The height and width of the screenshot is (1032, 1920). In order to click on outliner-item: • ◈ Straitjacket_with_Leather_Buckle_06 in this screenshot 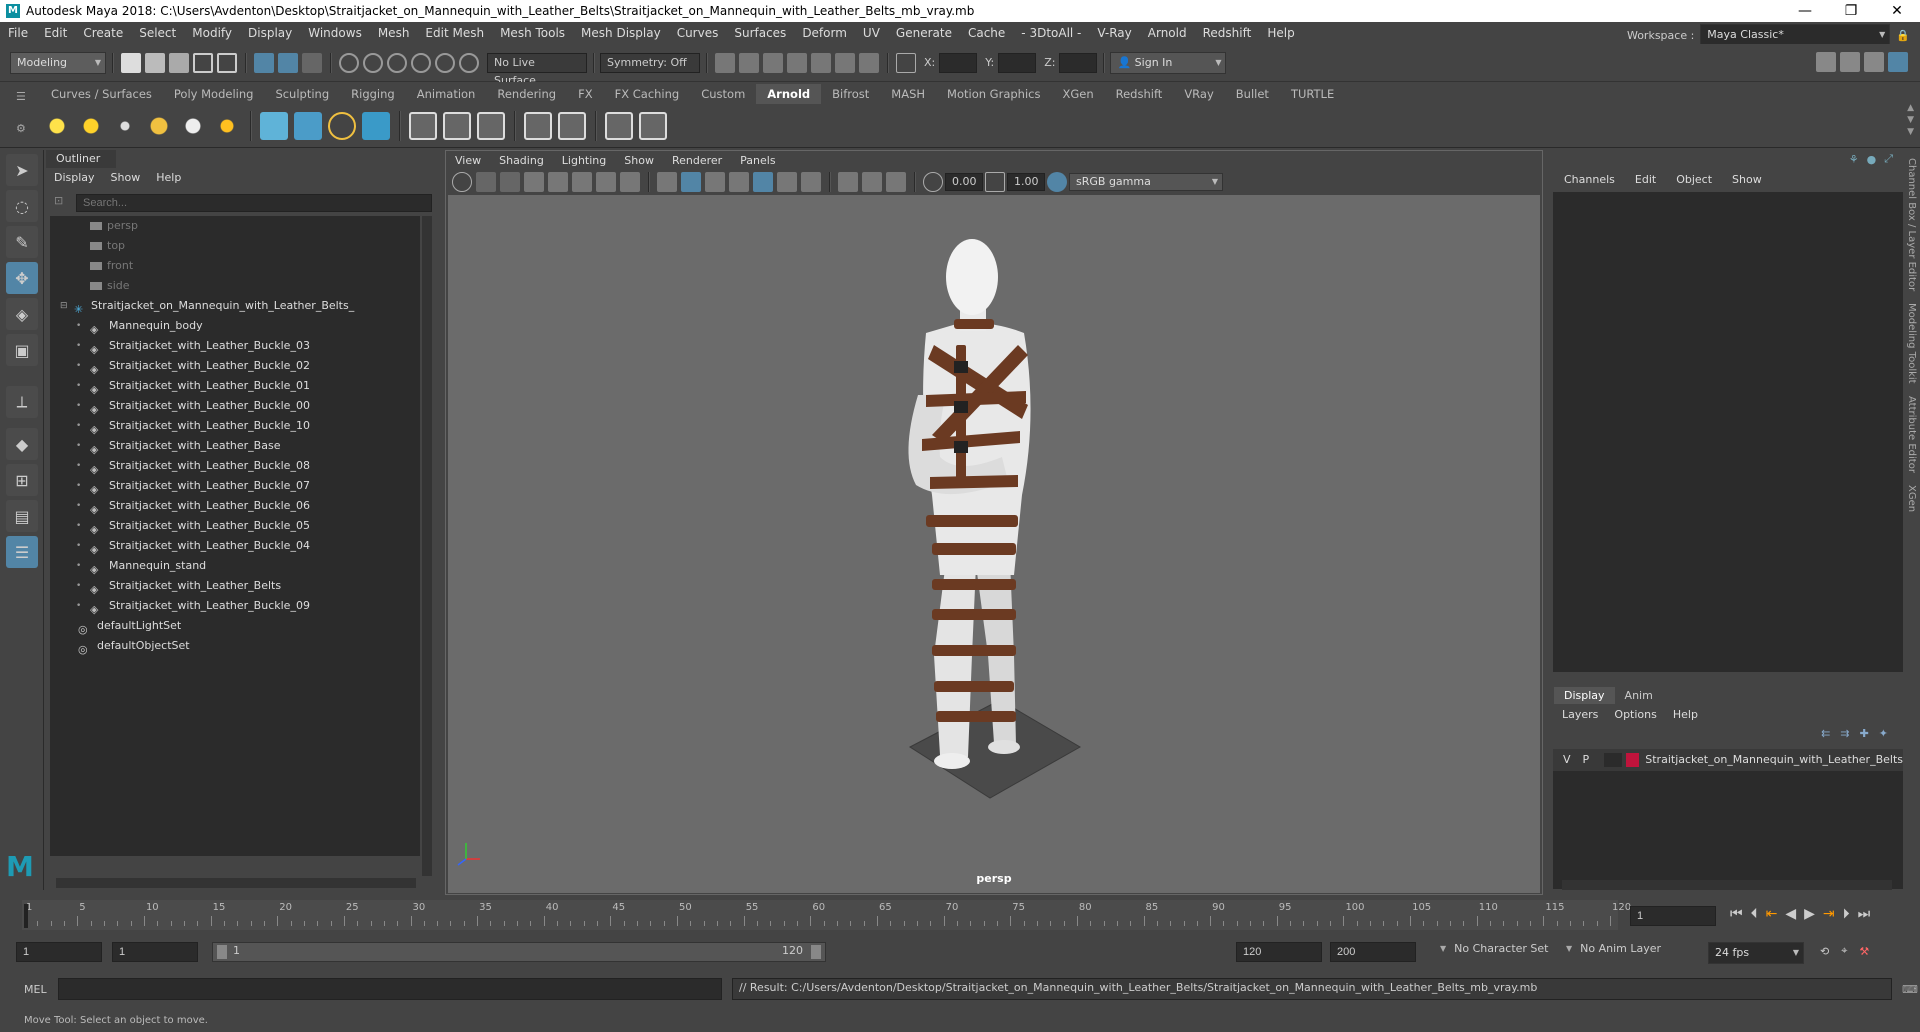, I will do `click(235, 506)`.